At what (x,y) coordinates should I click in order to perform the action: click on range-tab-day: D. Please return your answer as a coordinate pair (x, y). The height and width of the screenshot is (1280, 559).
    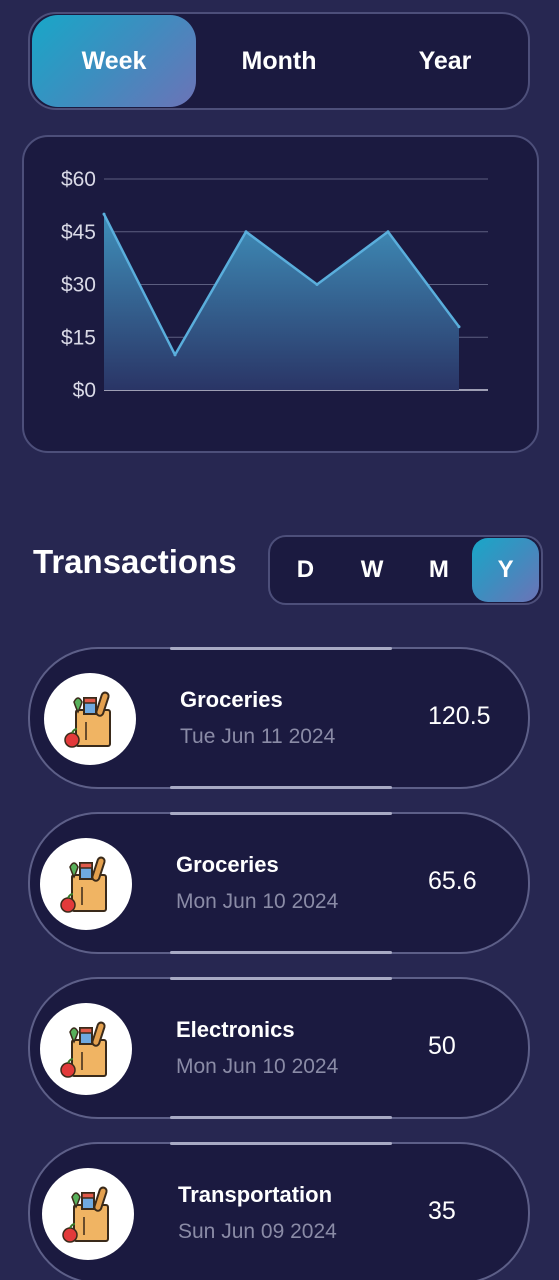
    Looking at the image, I should click on (305, 570).